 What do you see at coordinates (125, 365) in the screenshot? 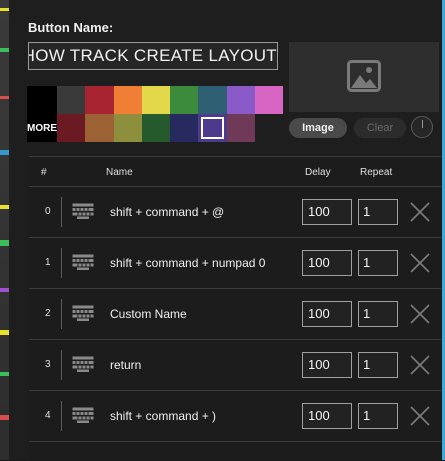
I see `row-name: return` at bounding box center [125, 365].